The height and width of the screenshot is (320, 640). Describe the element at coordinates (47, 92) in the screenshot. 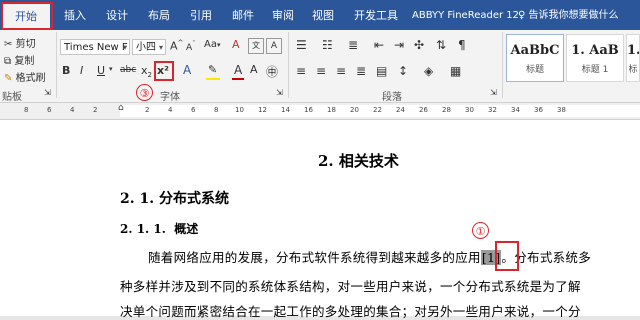

I see `clipboard-launcher-icon: ⇲` at that location.